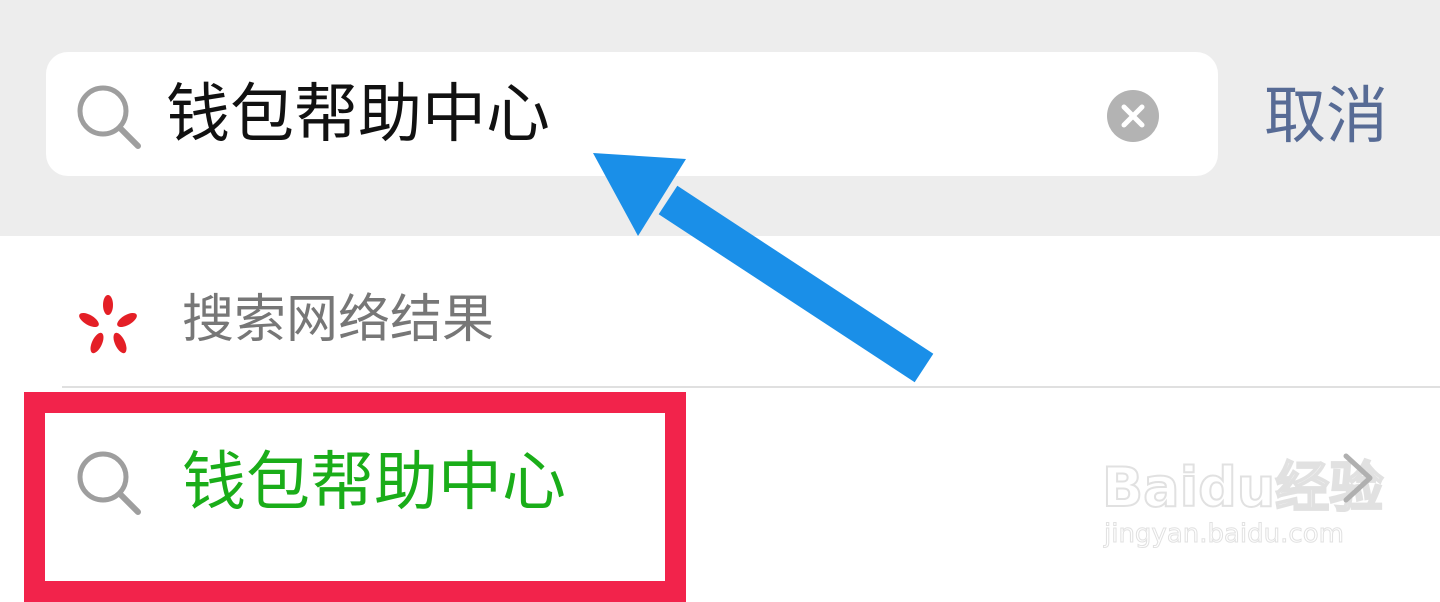  Describe the element at coordinates (108, 324) in the screenshot. I see `web-search-icon` at that location.